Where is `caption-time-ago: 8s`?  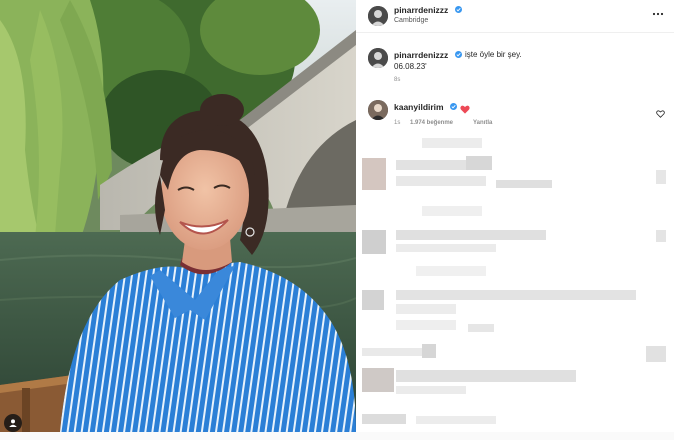 caption-time-ago: 8s is located at coordinates (397, 80).